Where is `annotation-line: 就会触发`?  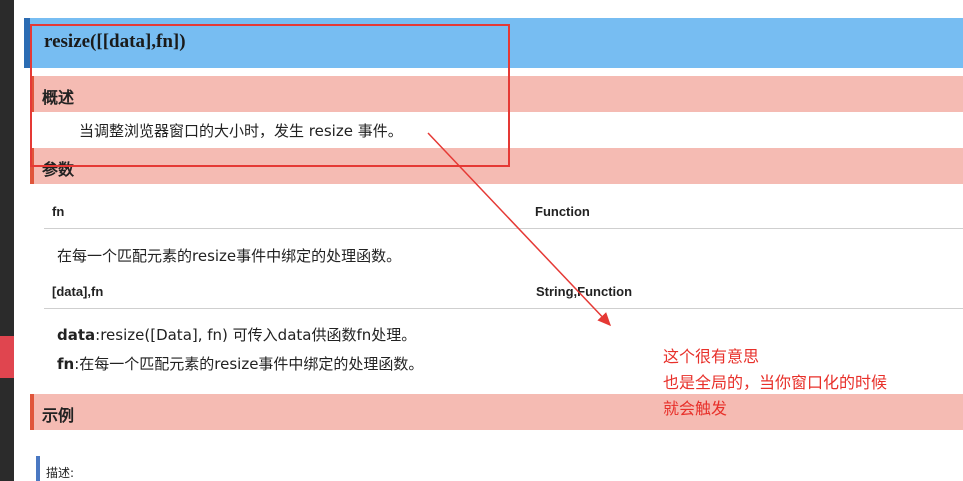 annotation-line: 就会触发 is located at coordinates (695, 408).